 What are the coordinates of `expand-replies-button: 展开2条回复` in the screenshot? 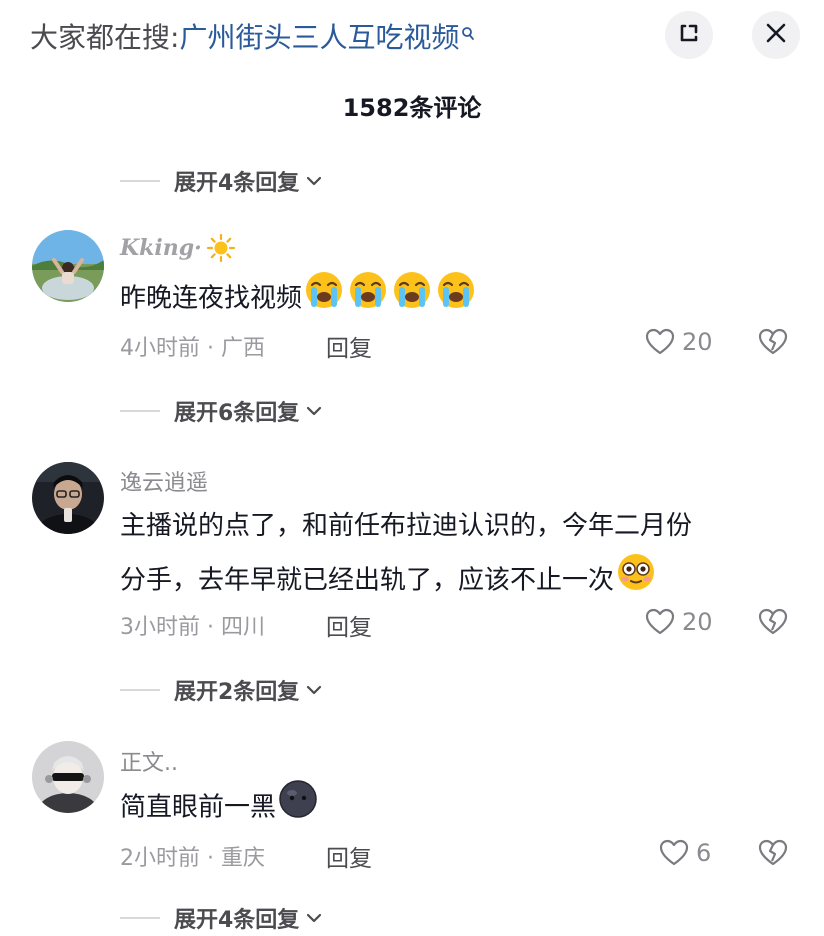 It's located at (222, 690).